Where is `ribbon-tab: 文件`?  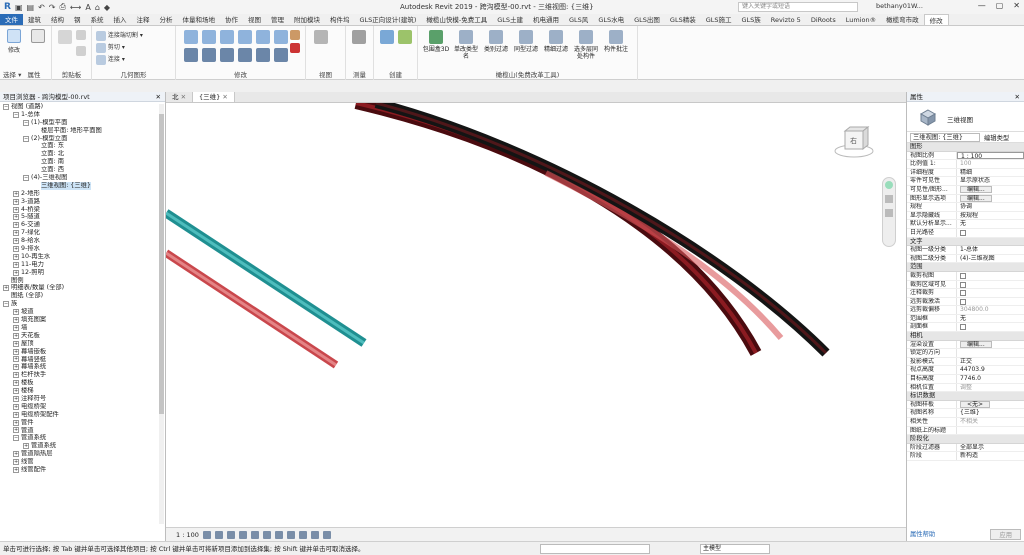 ribbon-tab: 文件 is located at coordinates (11, 19).